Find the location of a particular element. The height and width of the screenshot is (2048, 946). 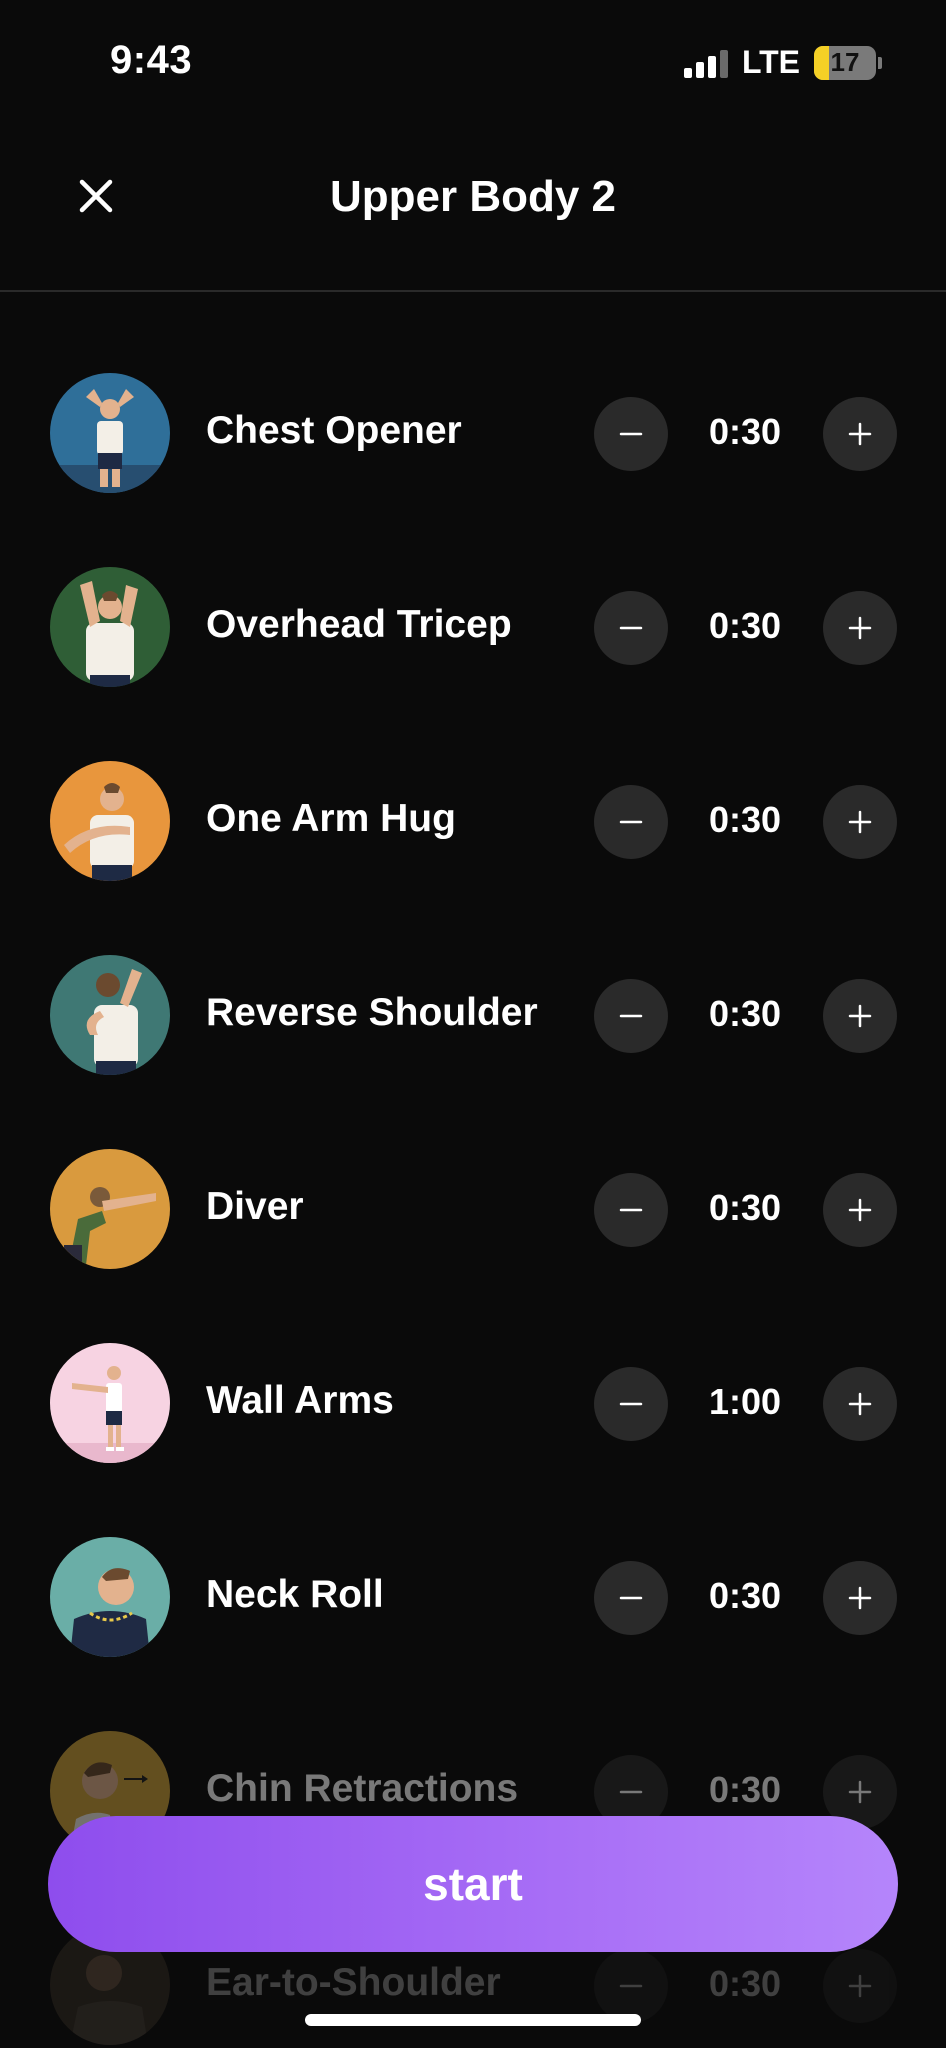

exercise-name: Diver is located at coordinates (255, 1206).